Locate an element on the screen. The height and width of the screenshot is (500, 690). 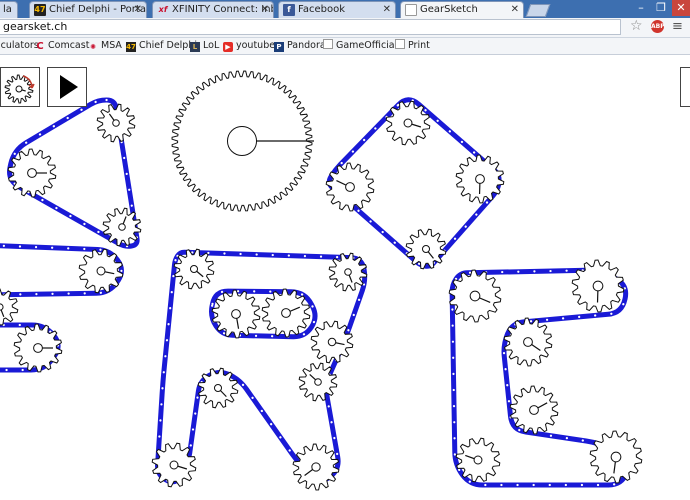
facebook-icon: f is located at coordinates (289, 10).